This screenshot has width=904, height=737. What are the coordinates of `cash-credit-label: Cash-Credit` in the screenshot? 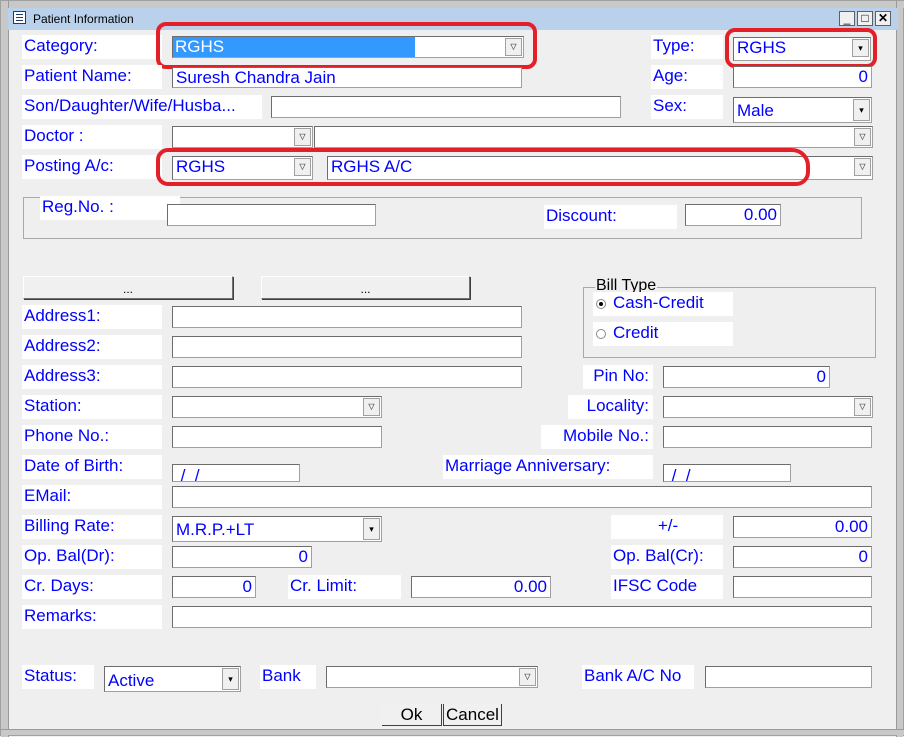 It's located at (658, 302).